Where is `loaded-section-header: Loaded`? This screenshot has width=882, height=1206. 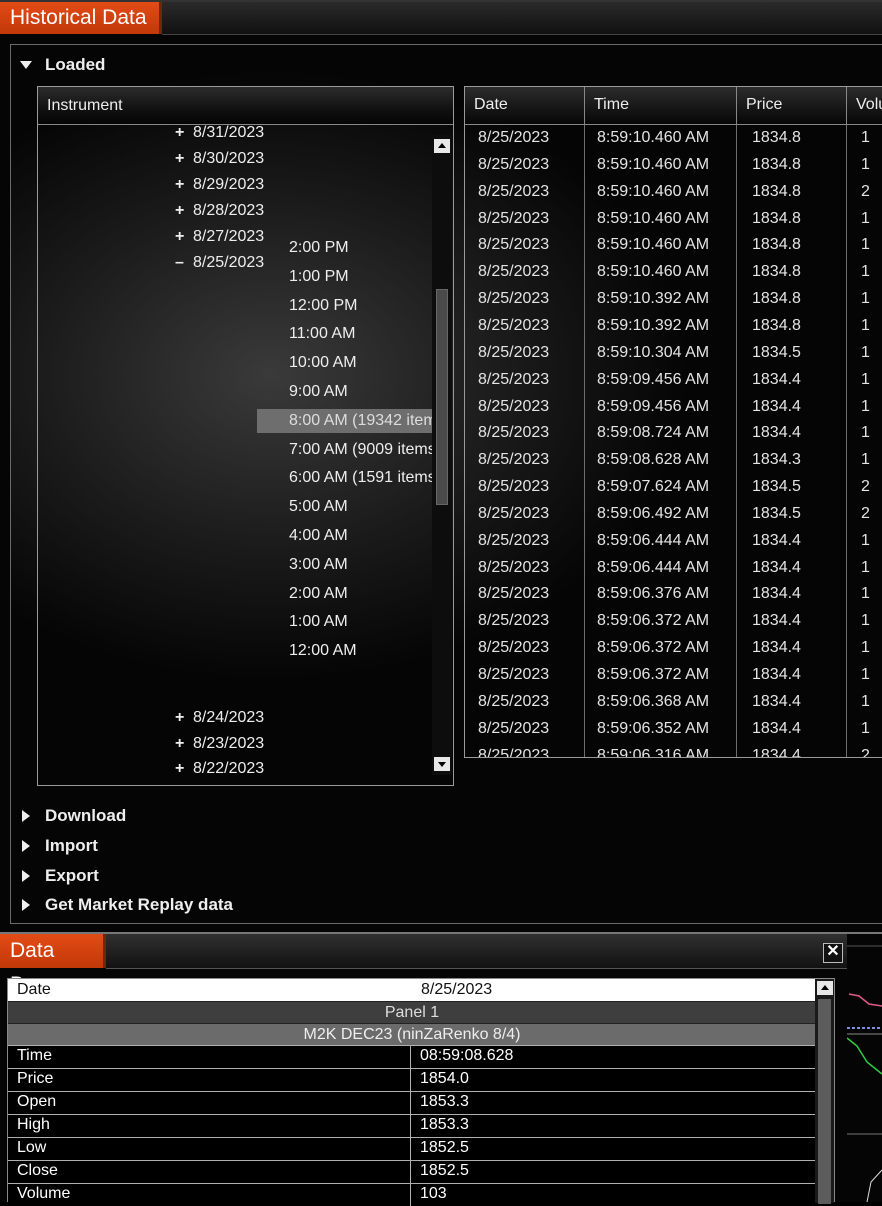 loaded-section-header: Loaded is located at coordinates (62, 65).